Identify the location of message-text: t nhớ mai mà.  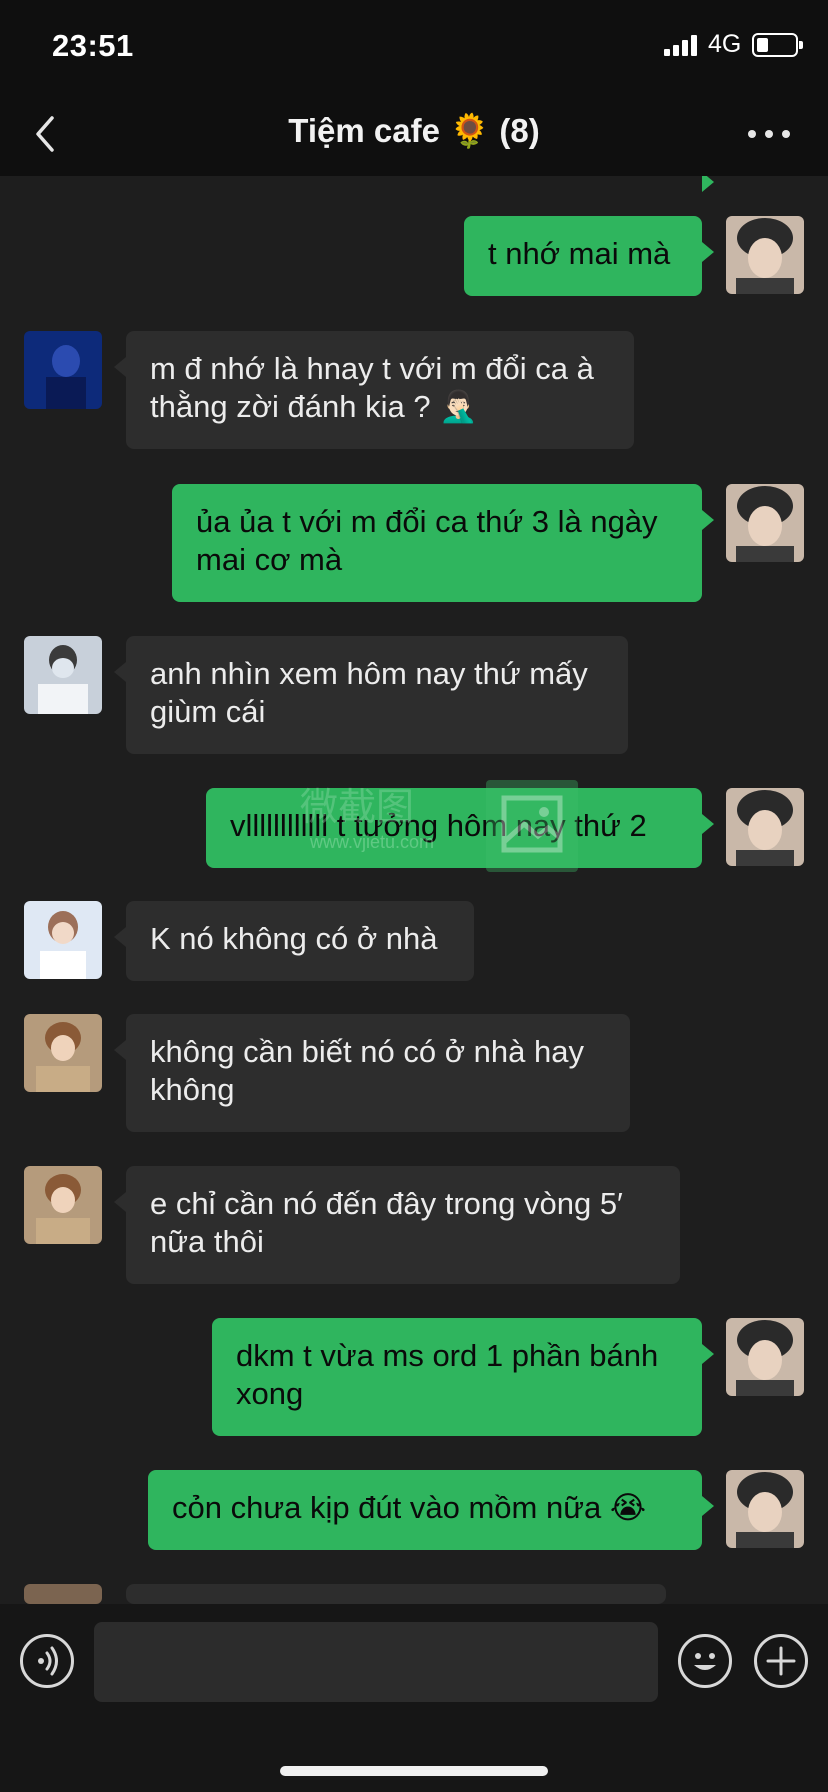
(579, 253).